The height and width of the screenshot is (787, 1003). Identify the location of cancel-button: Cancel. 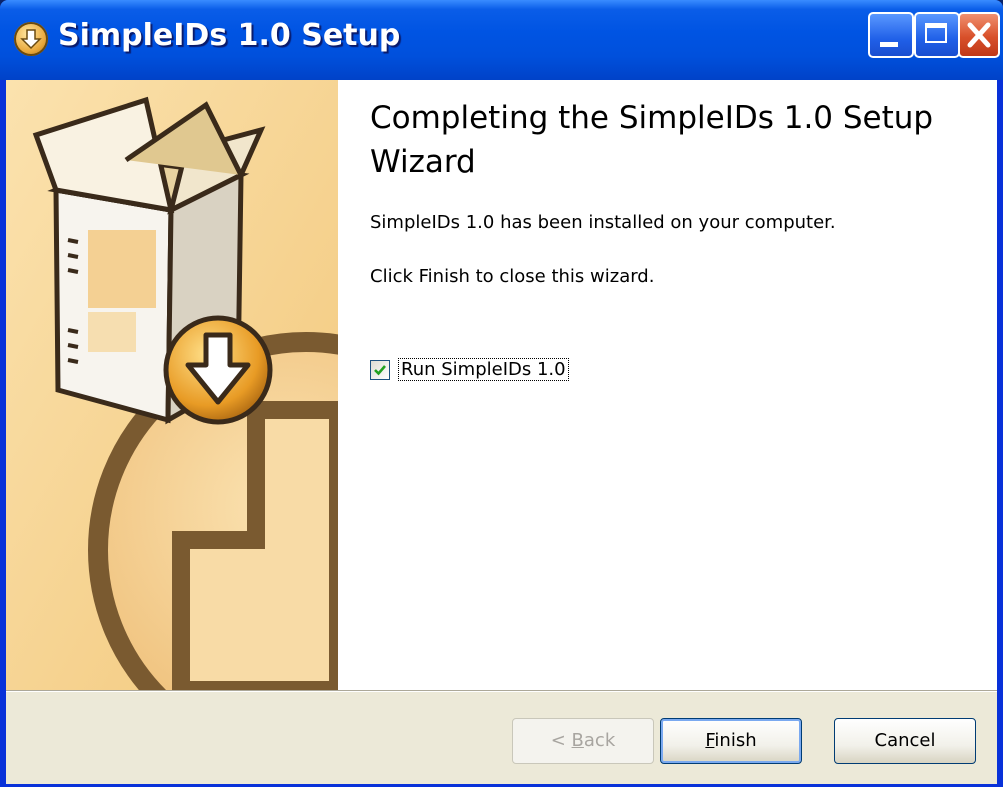
(905, 741).